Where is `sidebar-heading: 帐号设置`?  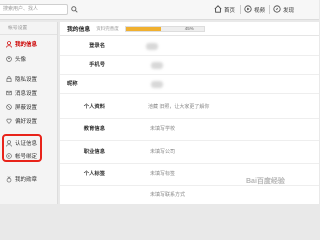
sidebar-heading: 帐号设置 is located at coordinates (28, 28).